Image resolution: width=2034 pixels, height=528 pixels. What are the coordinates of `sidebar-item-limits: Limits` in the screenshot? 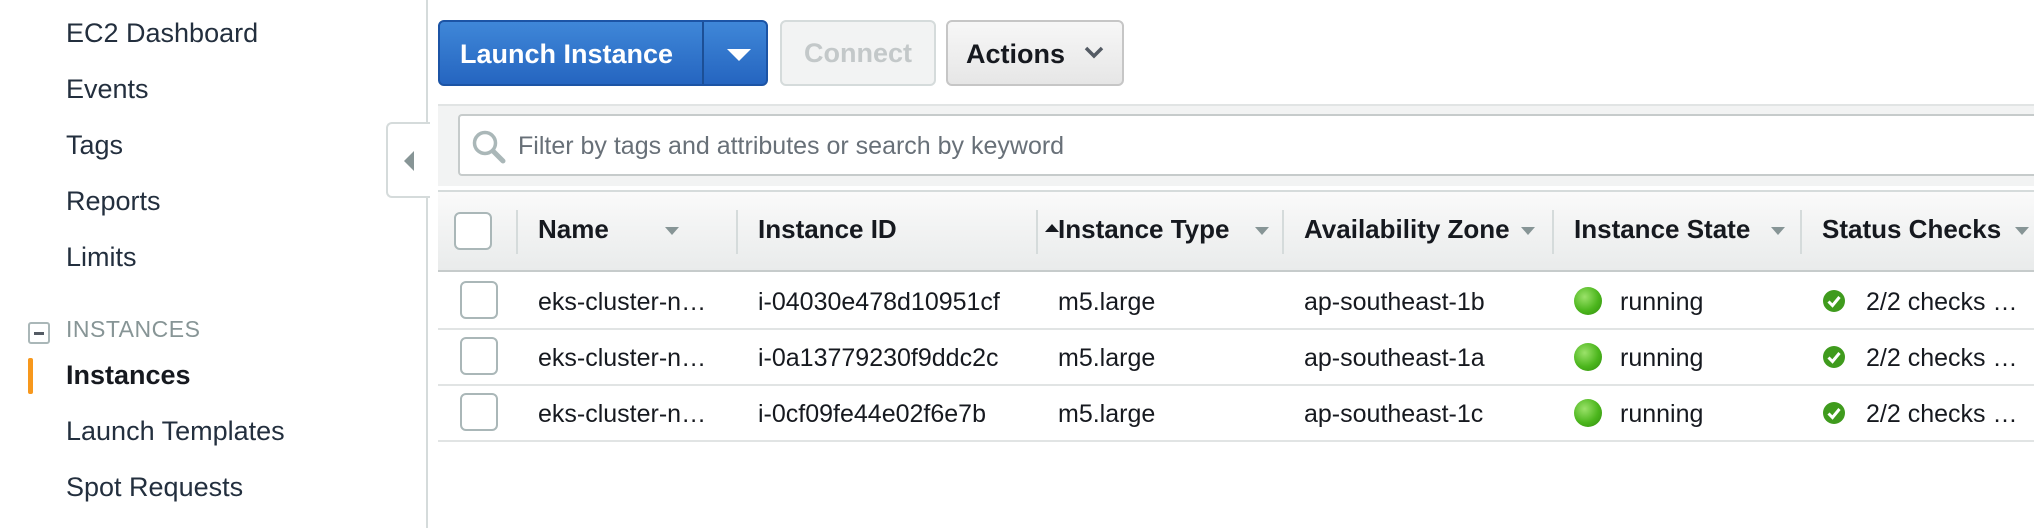 It's located at (101, 257).